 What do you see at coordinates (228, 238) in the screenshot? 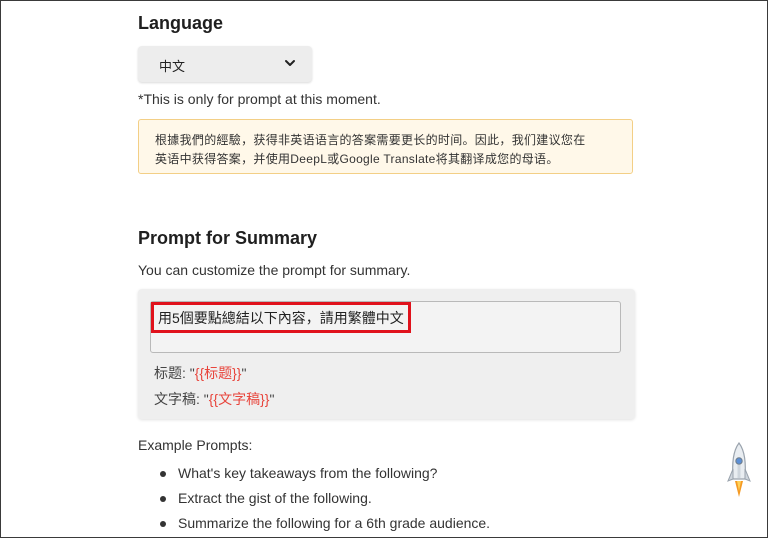
I see `summary-heading: Prompt for Summary` at bounding box center [228, 238].